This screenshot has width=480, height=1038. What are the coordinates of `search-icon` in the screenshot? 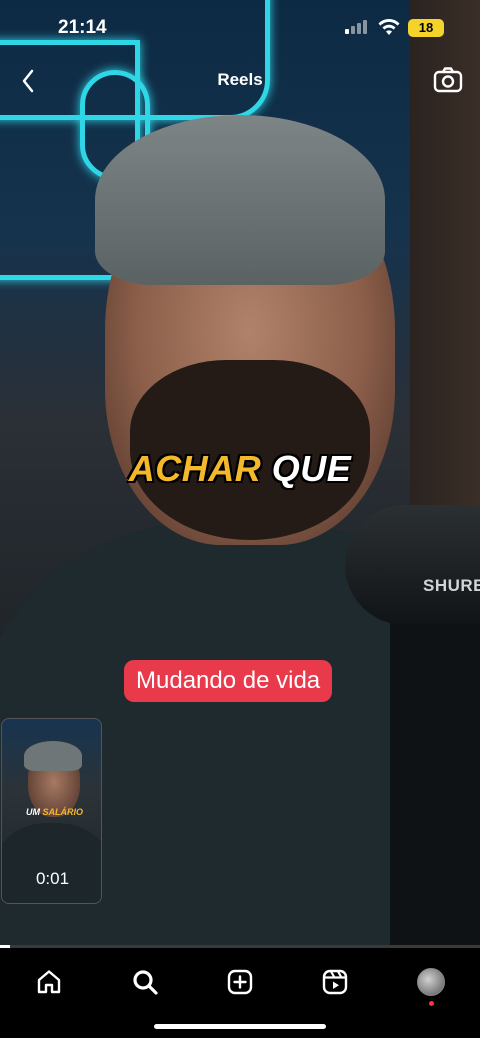 It's located at (145, 982).